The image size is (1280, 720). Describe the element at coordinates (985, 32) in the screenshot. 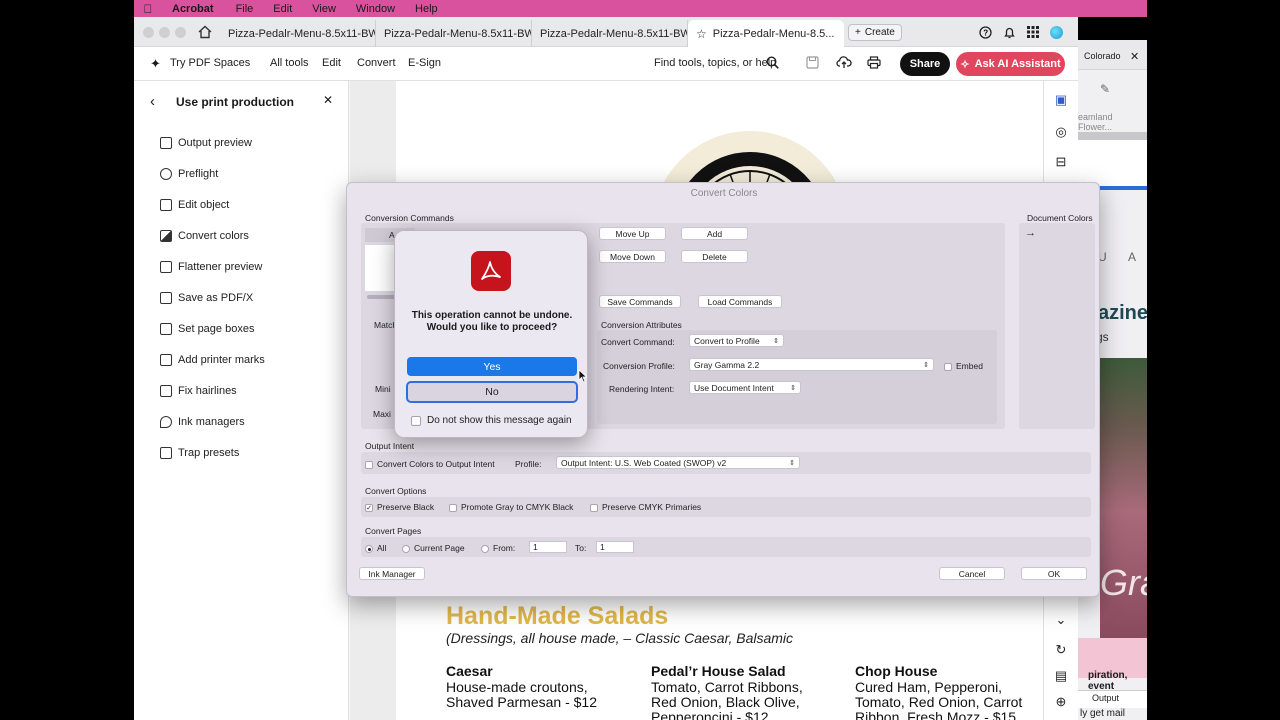

I see `help-icon: ?` at that location.